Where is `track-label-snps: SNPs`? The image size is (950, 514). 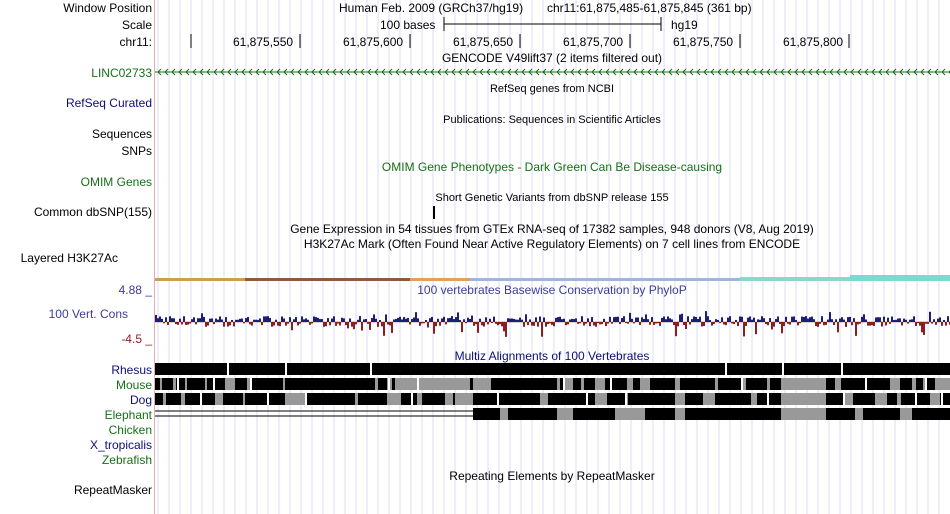
track-label-snps: SNPs is located at coordinates (136, 151).